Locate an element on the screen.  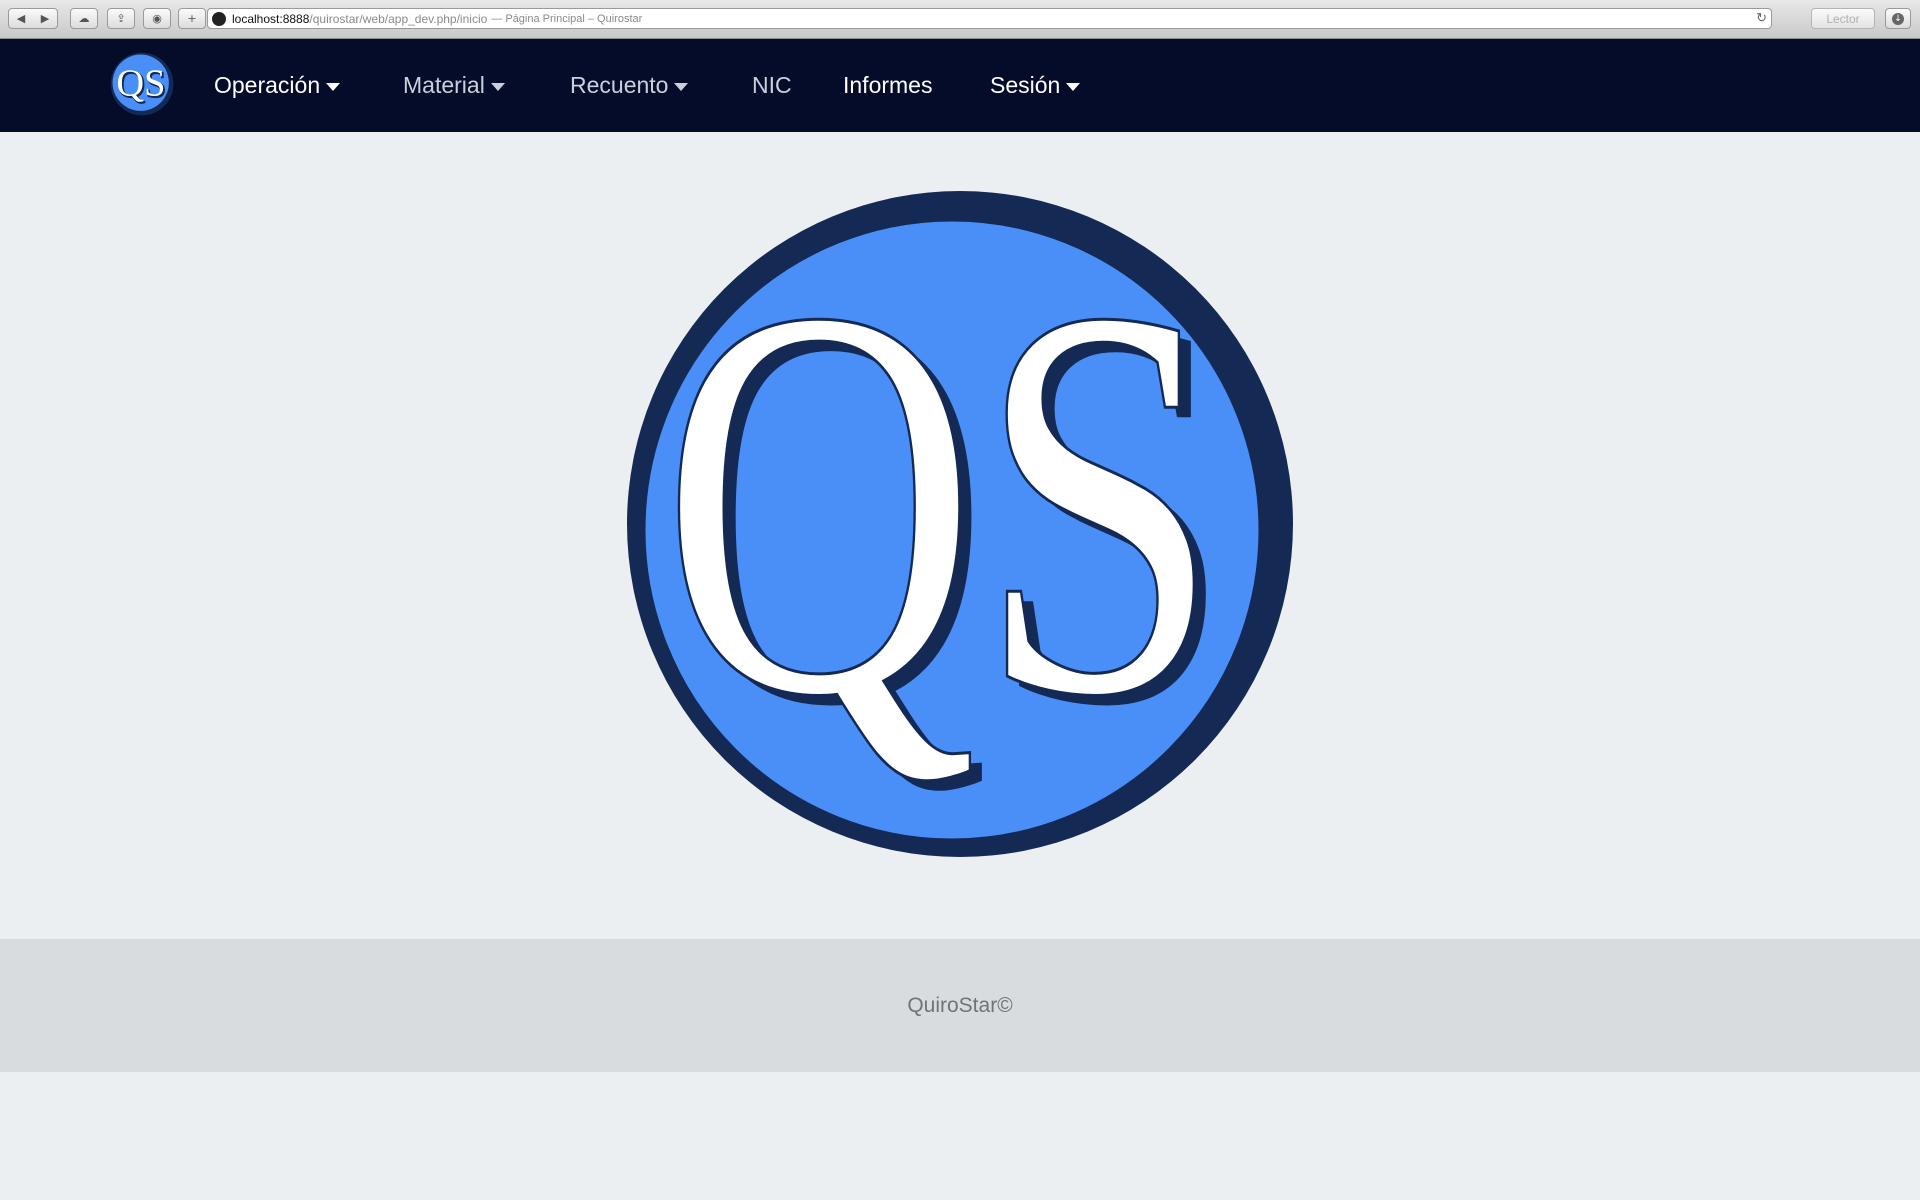
reader-button: Lector is located at coordinates (1843, 18).